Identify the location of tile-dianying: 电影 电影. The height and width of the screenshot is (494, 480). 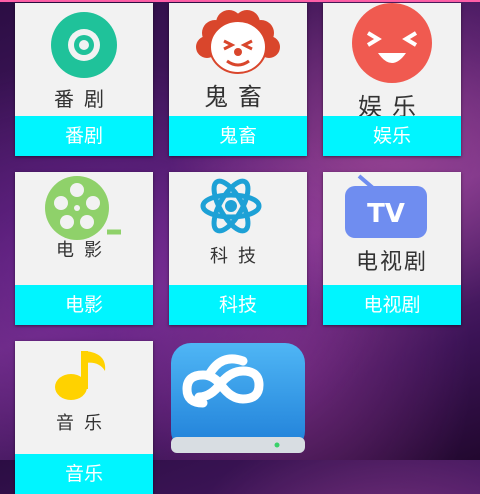
(84, 248).